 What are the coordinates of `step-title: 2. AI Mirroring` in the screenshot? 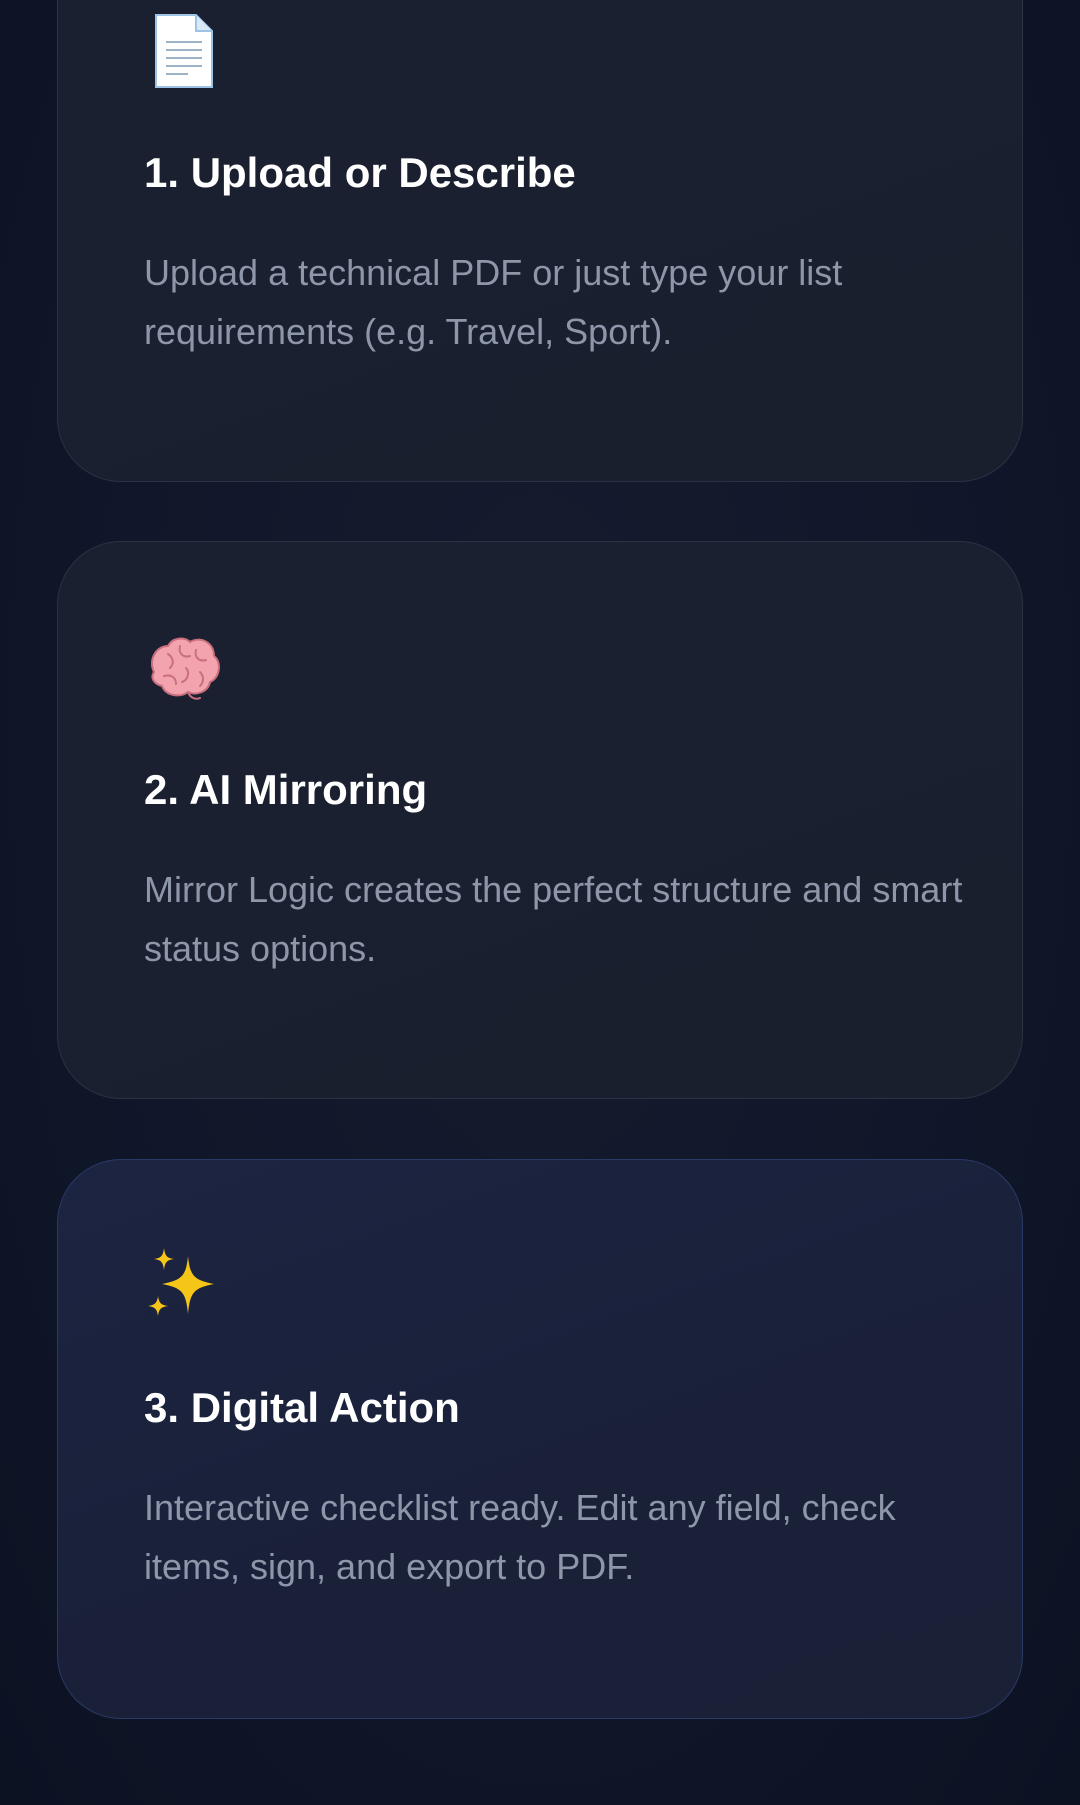 It's located at (286, 789).